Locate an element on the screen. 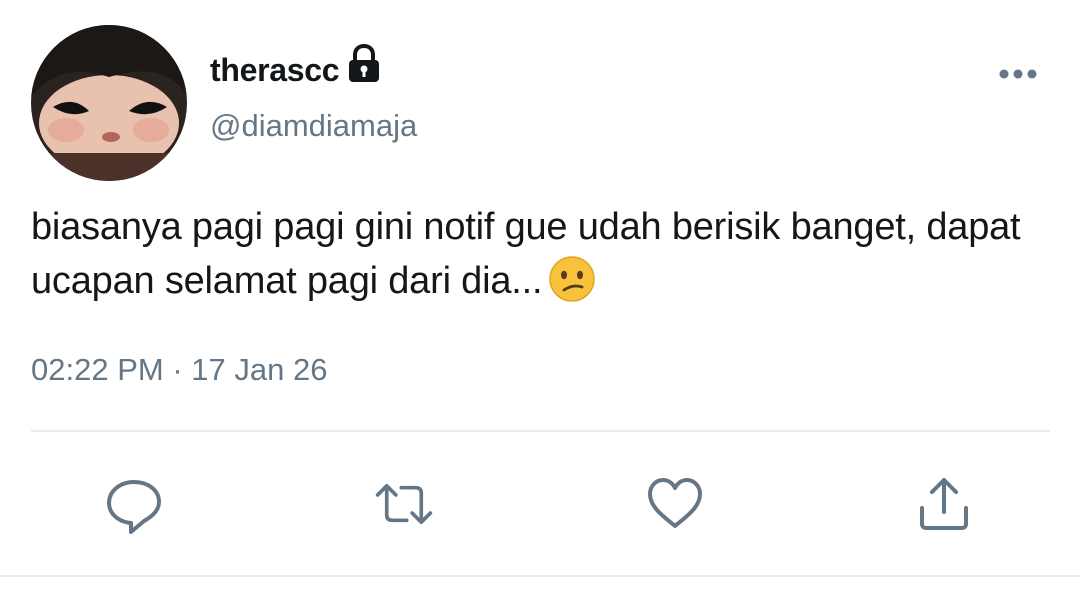  like-button is located at coordinates (675, 504).